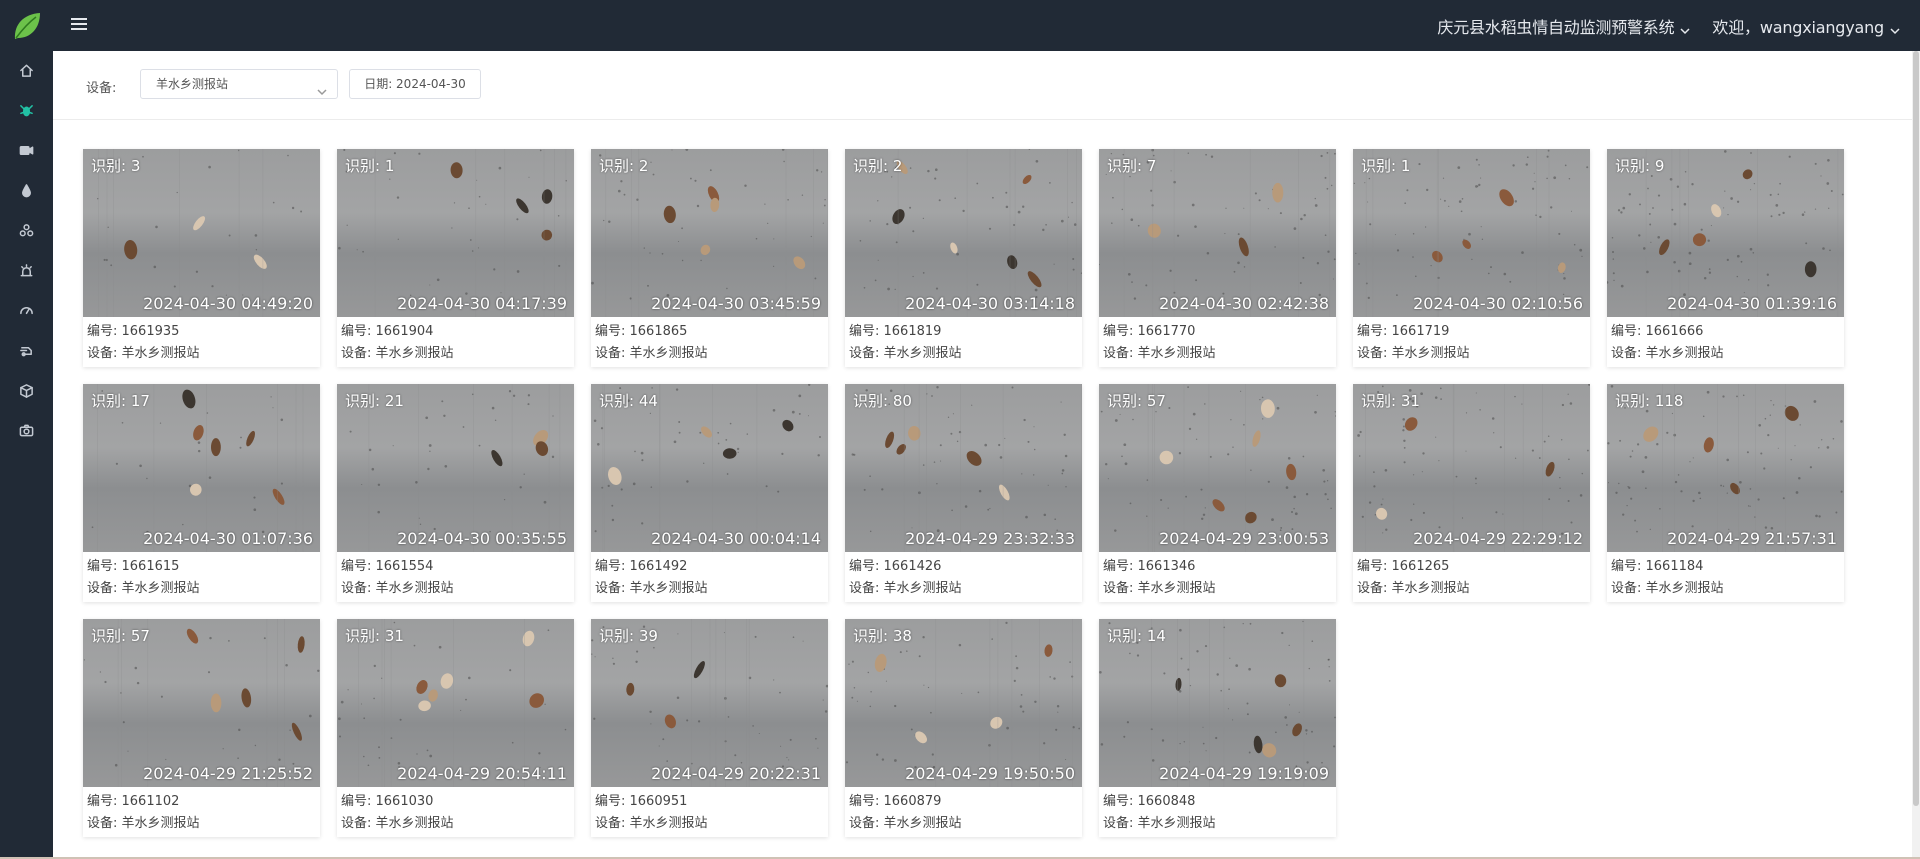  Describe the element at coordinates (1471, 233) in the screenshot. I see `trap-photo: 识别: 1 2024-04-30 02:10:56` at that location.